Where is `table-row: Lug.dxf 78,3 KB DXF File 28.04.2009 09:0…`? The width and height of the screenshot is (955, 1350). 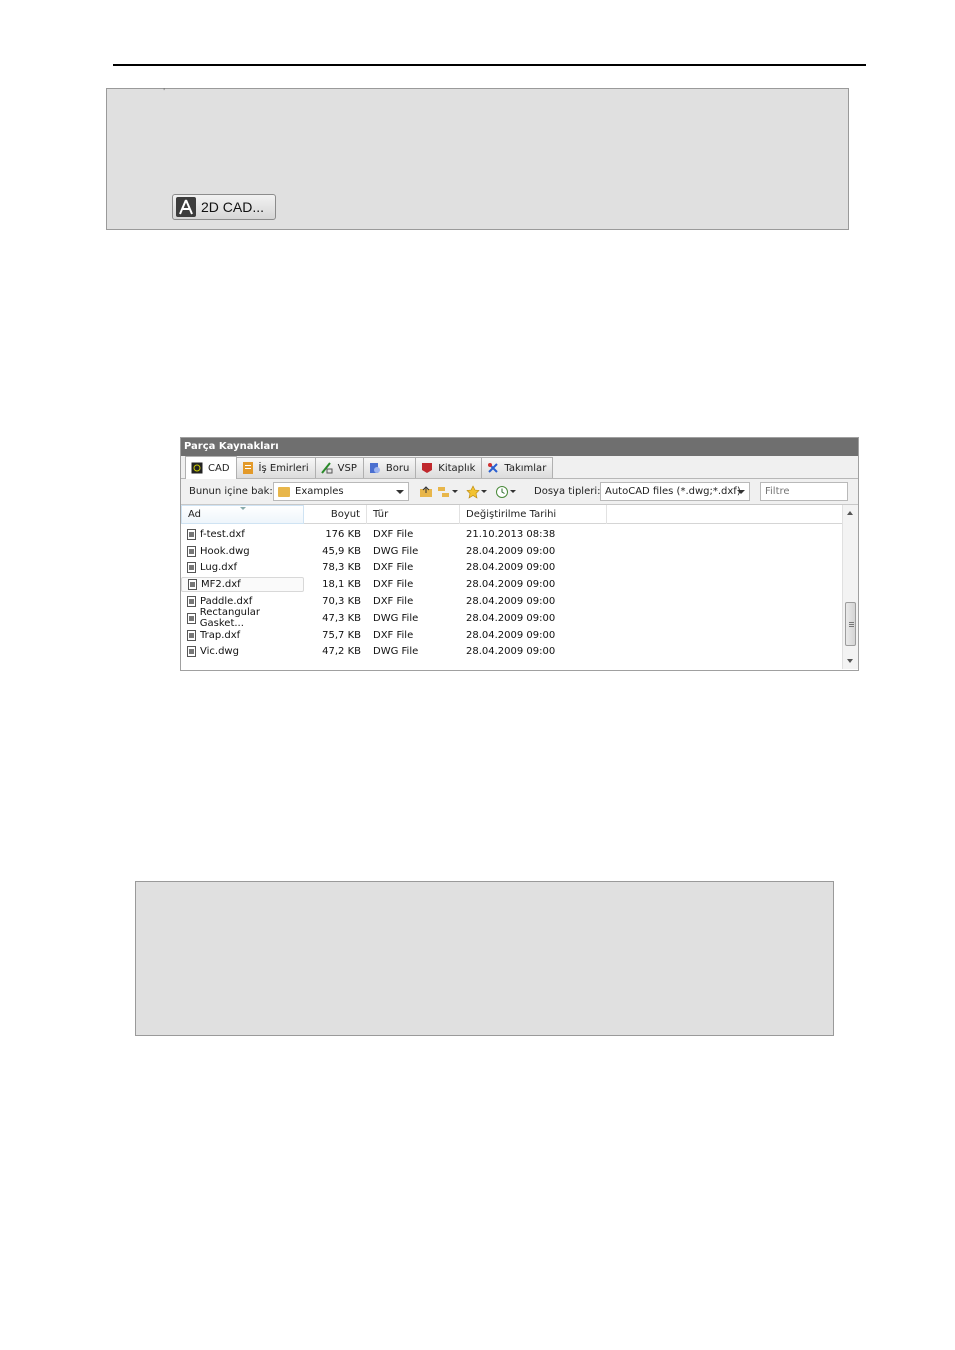 table-row: Lug.dxf 78,3 KB DXF File 28.04.2009 09:0… is located at coordinates (511, 568).